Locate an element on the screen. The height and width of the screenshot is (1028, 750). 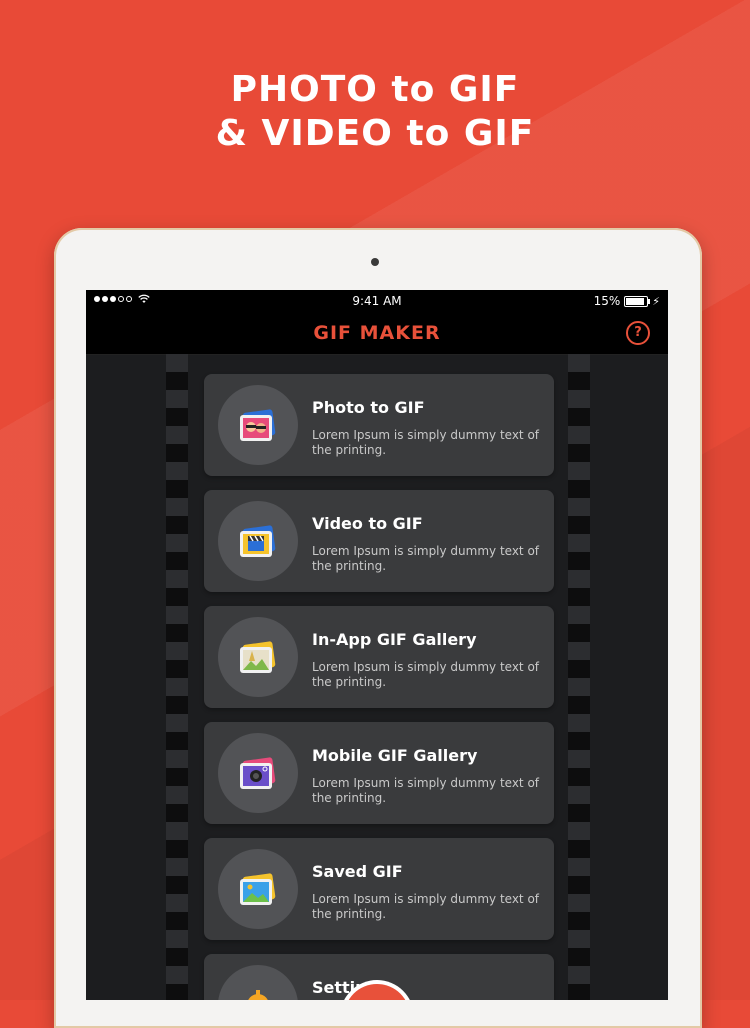
saved-image-icon is located at coordinates (258, 889).